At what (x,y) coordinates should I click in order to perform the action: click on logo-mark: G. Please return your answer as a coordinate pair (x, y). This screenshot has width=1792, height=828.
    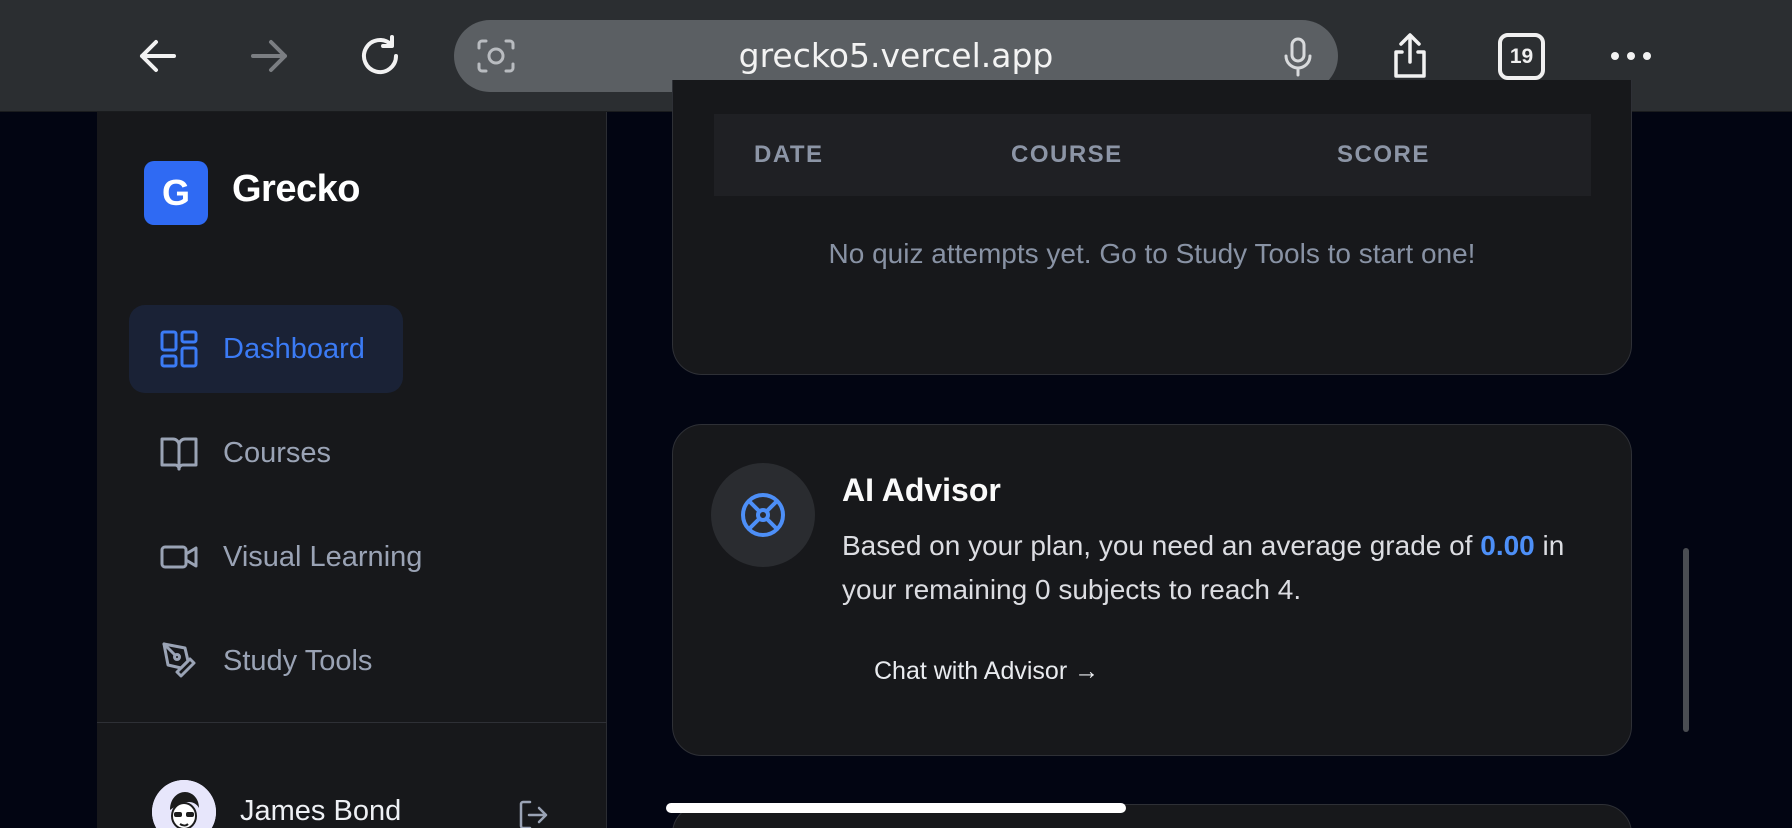
    Looking at the image, I should click on (176, 193).